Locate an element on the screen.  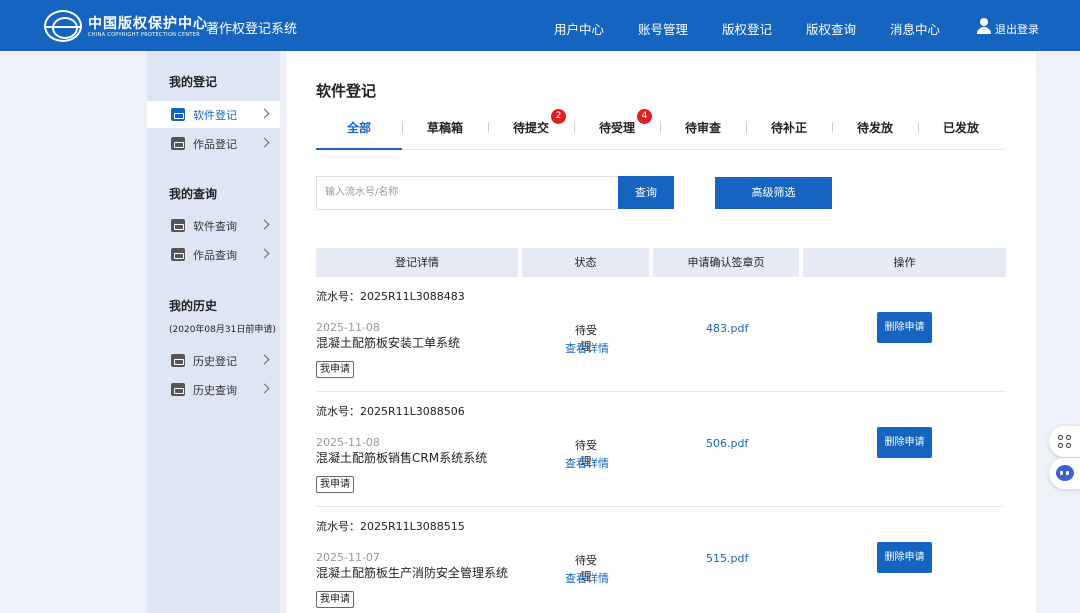
tab-pending-review: 待审查 is located at coordinates (703, 129).